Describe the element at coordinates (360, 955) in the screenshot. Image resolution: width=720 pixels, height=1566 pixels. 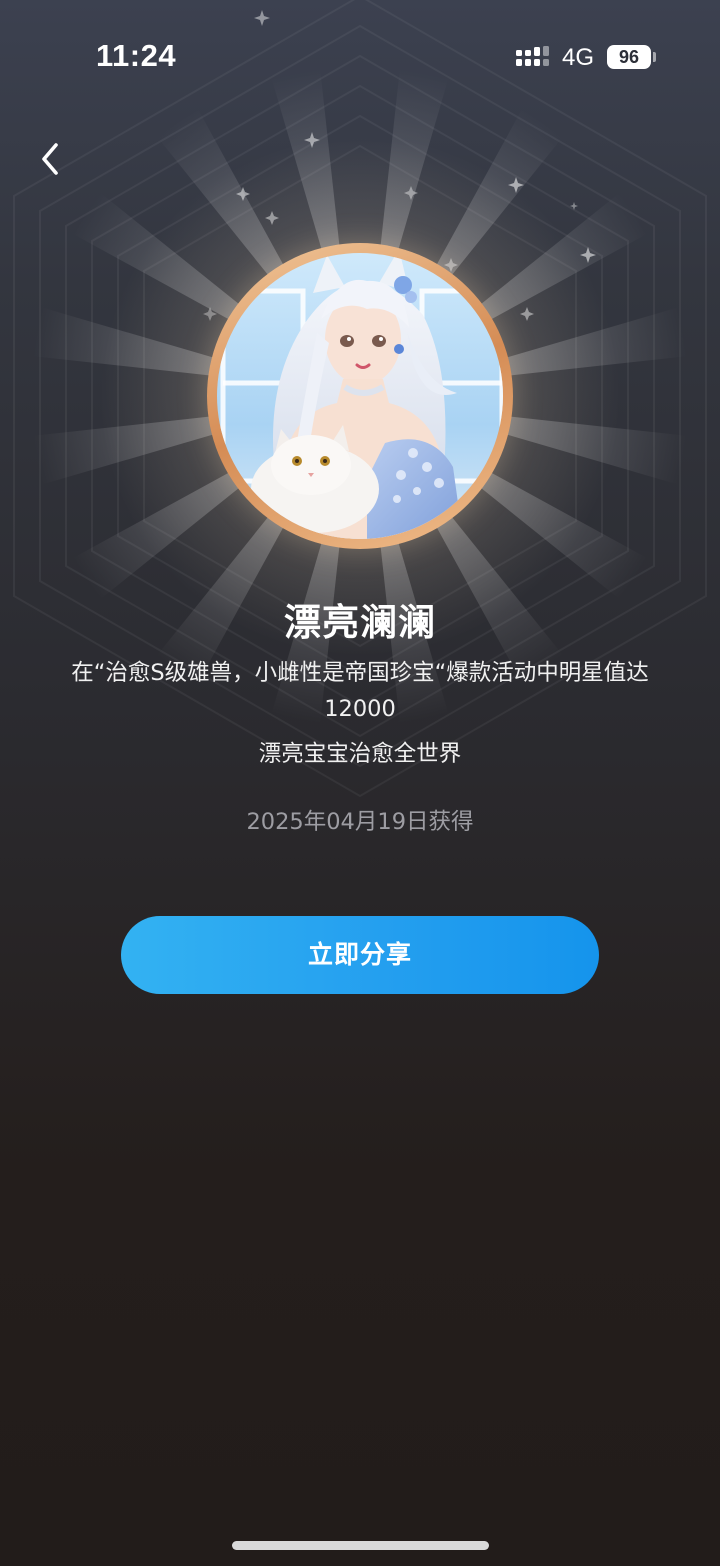
I see `share-button: 立即分享` at that location.